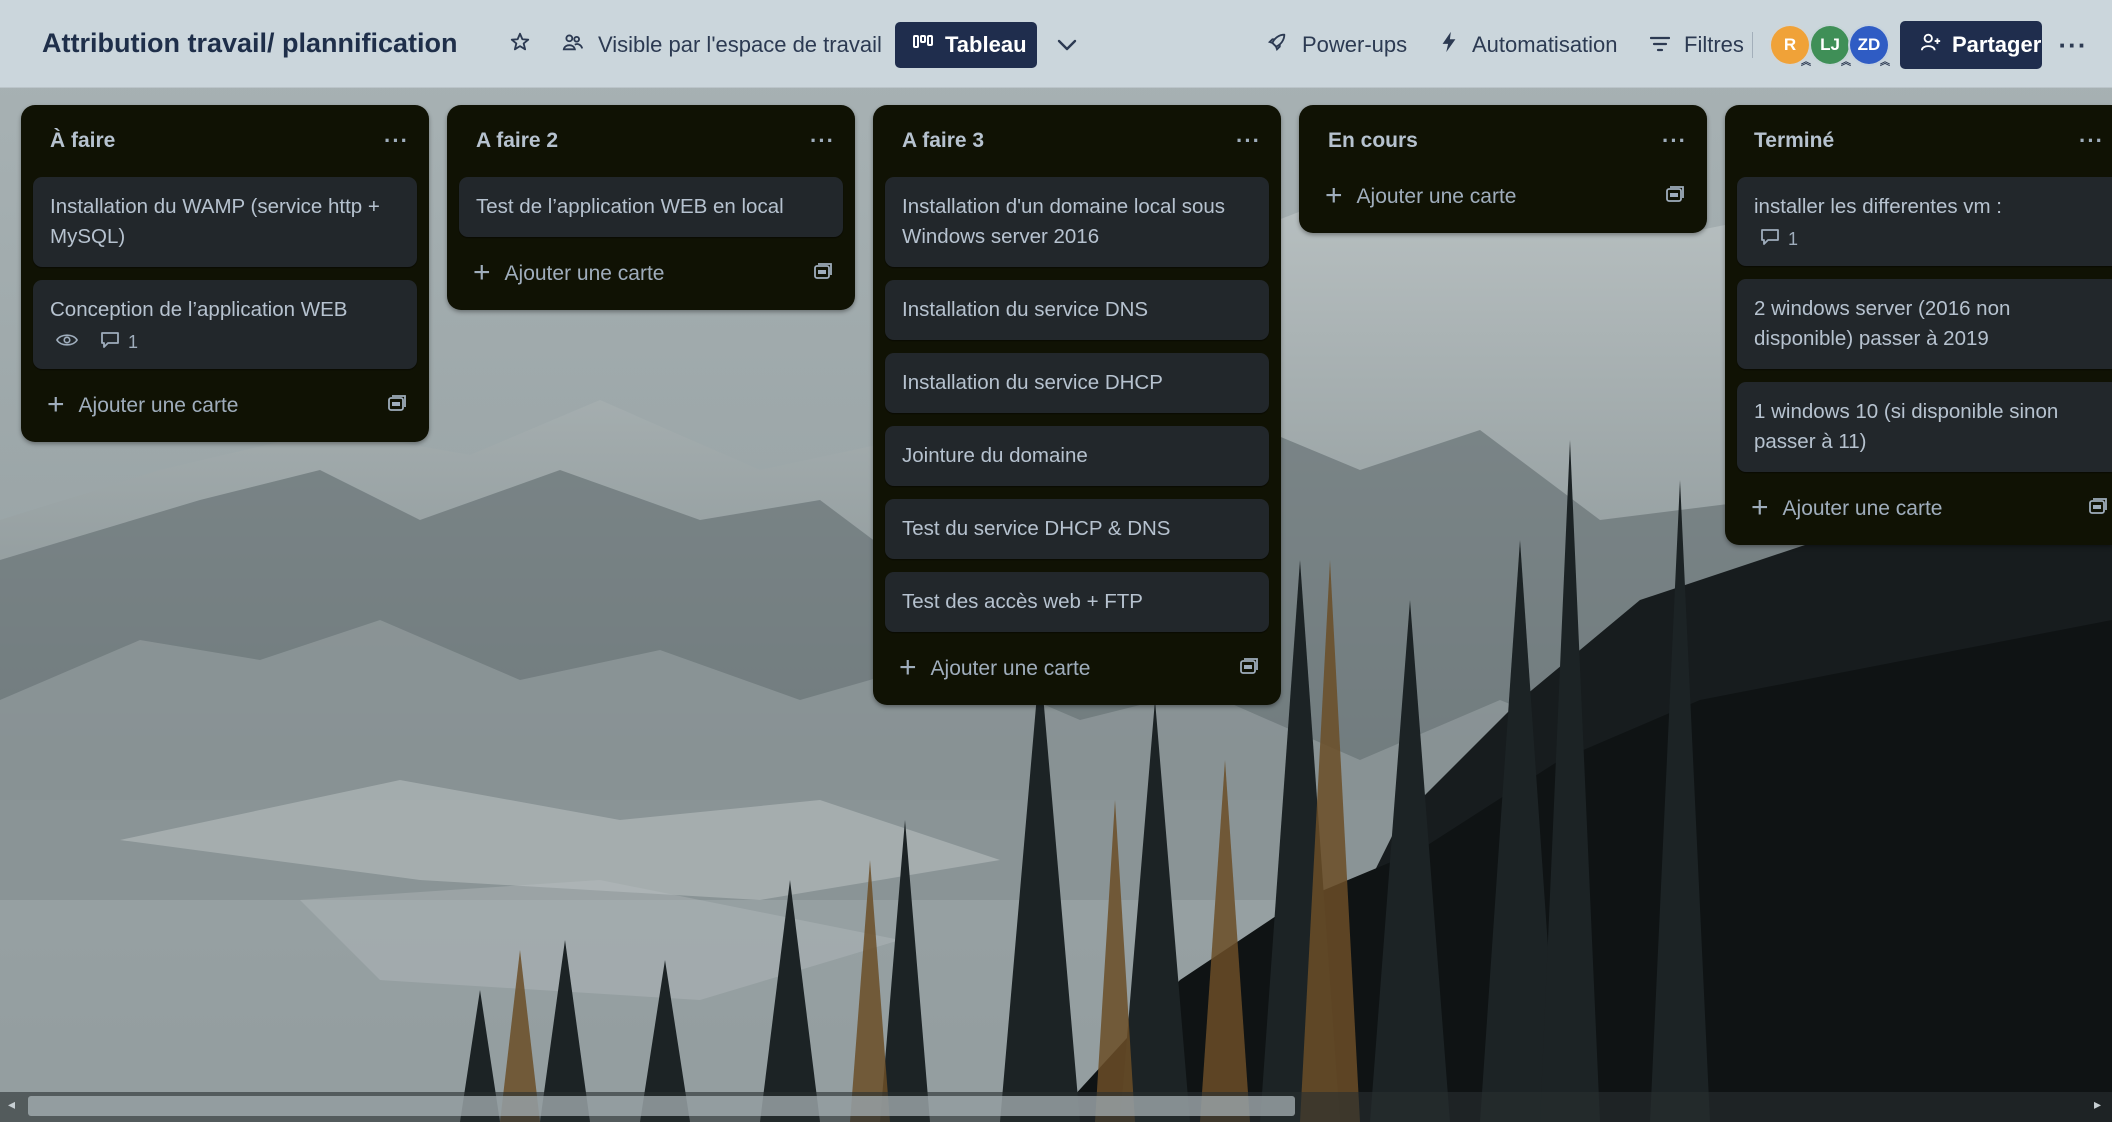  What do you see at coordinates (517, 141) in the screenshot?
I see `list-title: A faire 2` at bounding box center [517, 141].